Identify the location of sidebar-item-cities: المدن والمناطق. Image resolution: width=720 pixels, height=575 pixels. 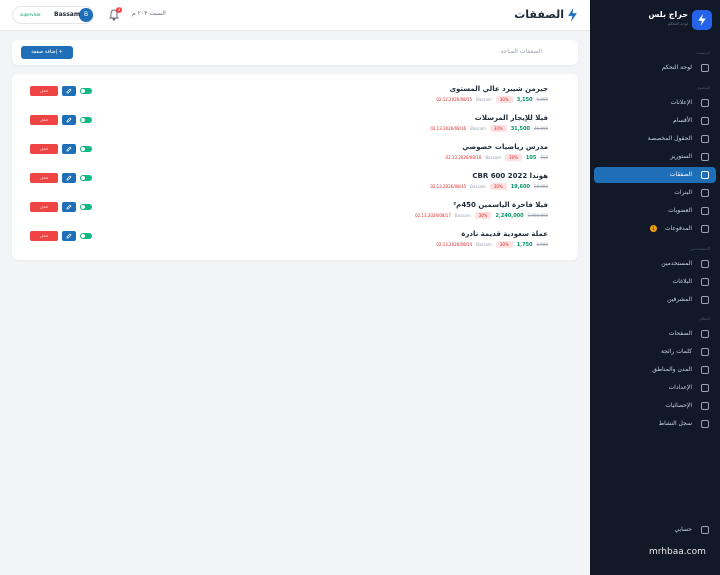
(655, 370).